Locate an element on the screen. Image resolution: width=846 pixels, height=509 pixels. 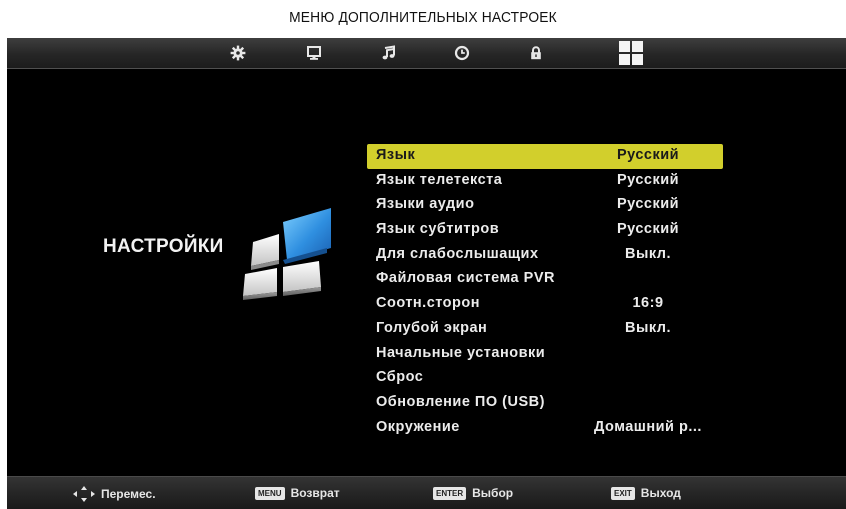
tab-picture is located at coordinates (238, 53).